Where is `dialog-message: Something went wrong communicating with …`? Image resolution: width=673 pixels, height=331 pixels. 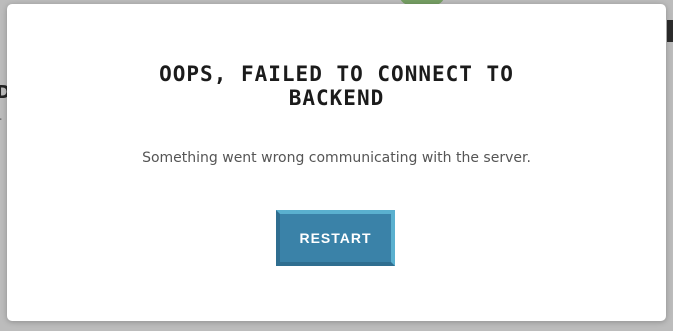 dialog-message: Something went wrong communicating with … is located at coordinates (336, 158).